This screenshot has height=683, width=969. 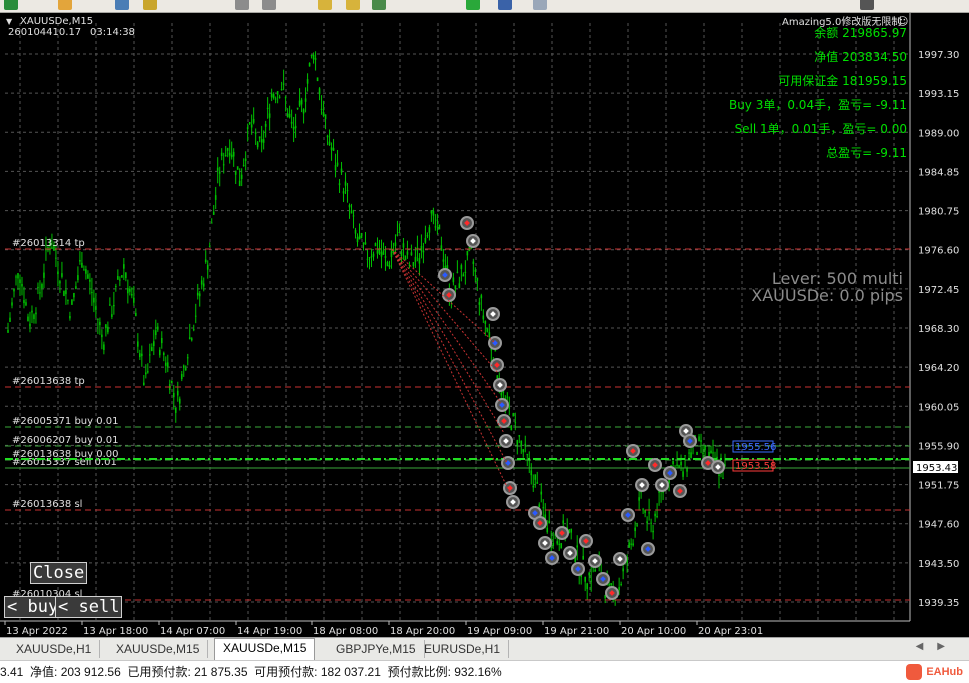 What do you see at coordinates (842, 80) in the screenshot?
I see `ea-free-margin: 可用保证金 181959.15` at bounding box center [842, 80].